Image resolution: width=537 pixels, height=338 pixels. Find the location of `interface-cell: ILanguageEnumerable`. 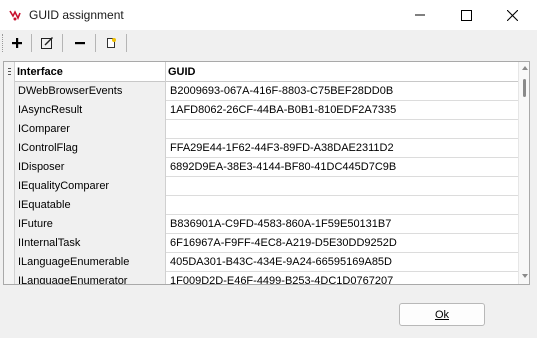

interface-cell: ILanguageEnumerable is located at coordinates (90, 262).